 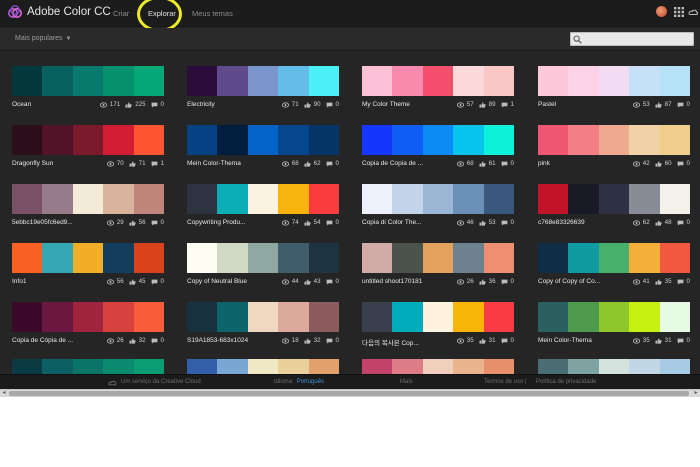 What do you see at coordinates (212, 13) in the screenshot?
I see `nav-meus-temas: Meus temas` at bounding box center [212, 13].